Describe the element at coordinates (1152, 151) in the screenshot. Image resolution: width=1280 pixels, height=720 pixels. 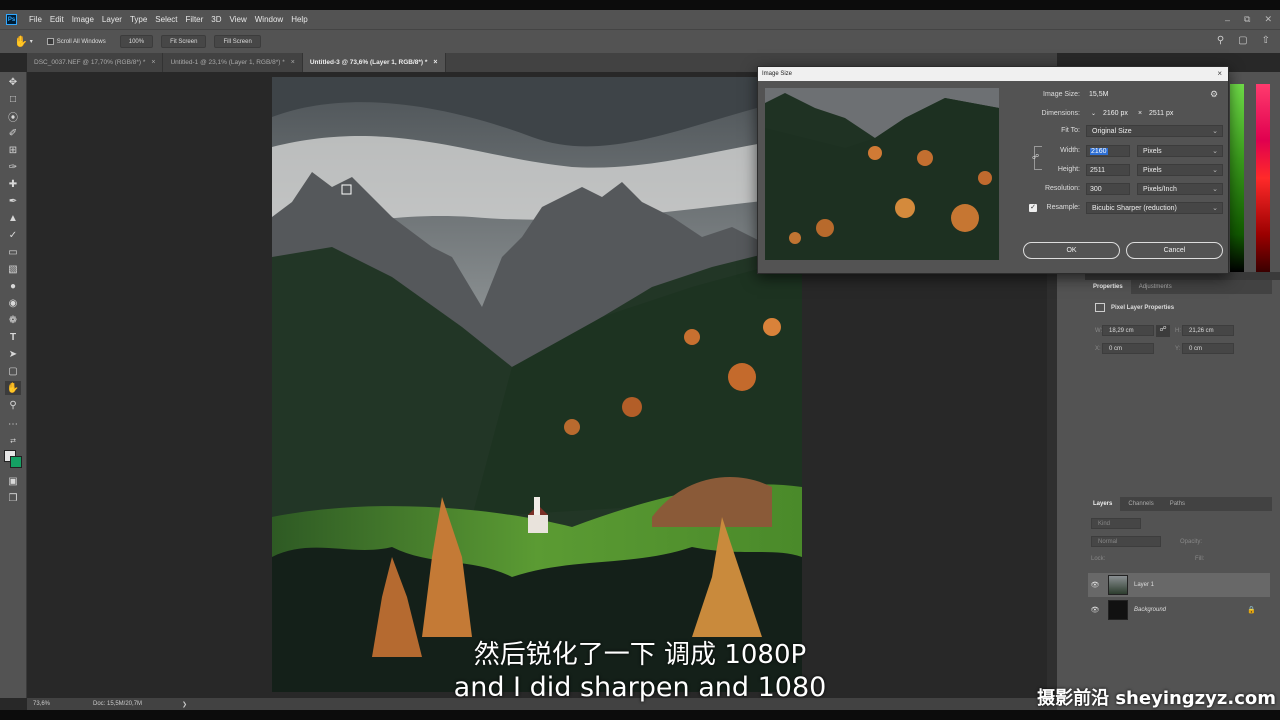
I see `width-unit: Pixels` at that location.